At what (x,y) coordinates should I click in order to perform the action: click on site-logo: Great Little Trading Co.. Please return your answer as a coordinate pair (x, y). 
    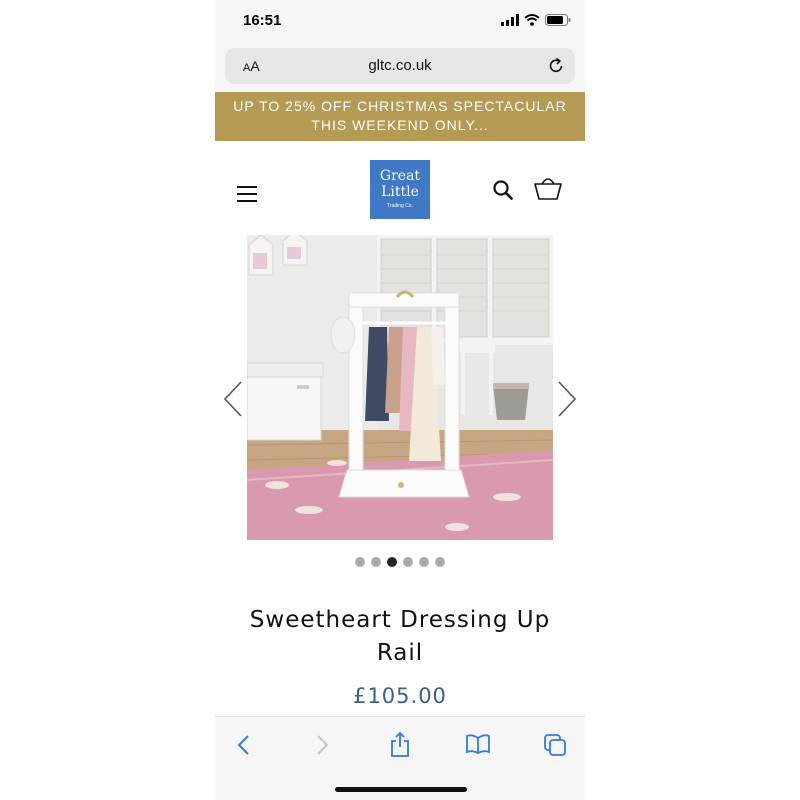
    Looking at the image, I should click on (400, 189).